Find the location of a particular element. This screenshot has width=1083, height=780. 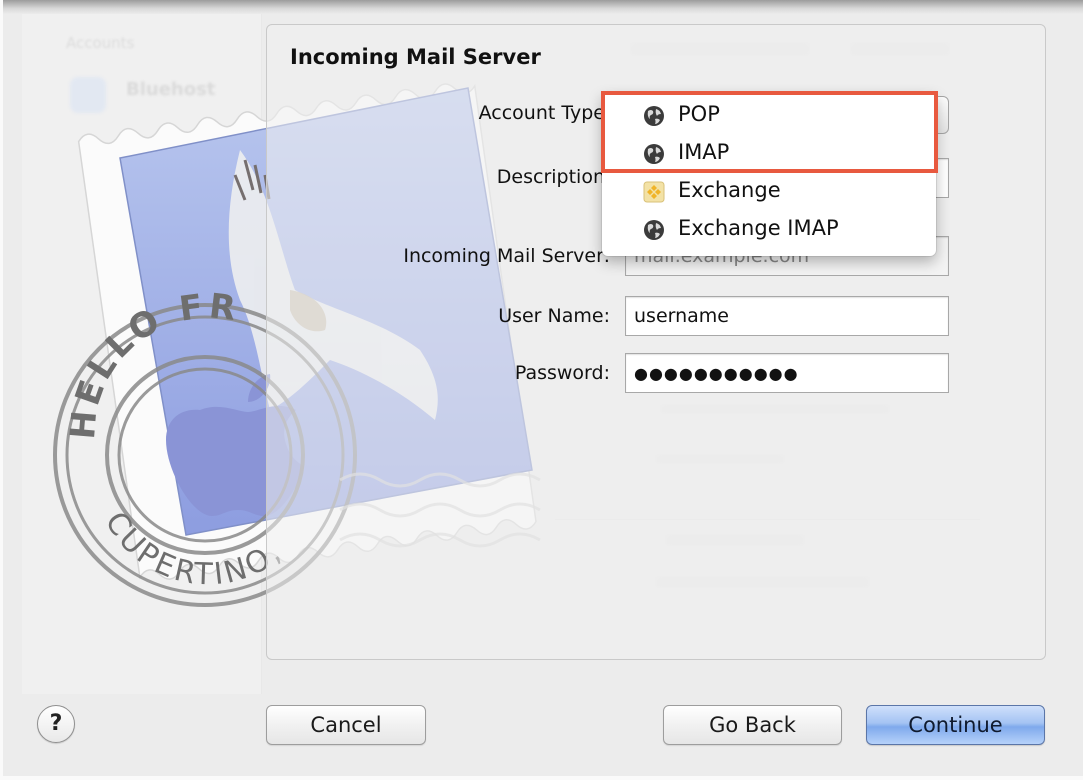

password-label: Password: is located at coordinates (562, 373).